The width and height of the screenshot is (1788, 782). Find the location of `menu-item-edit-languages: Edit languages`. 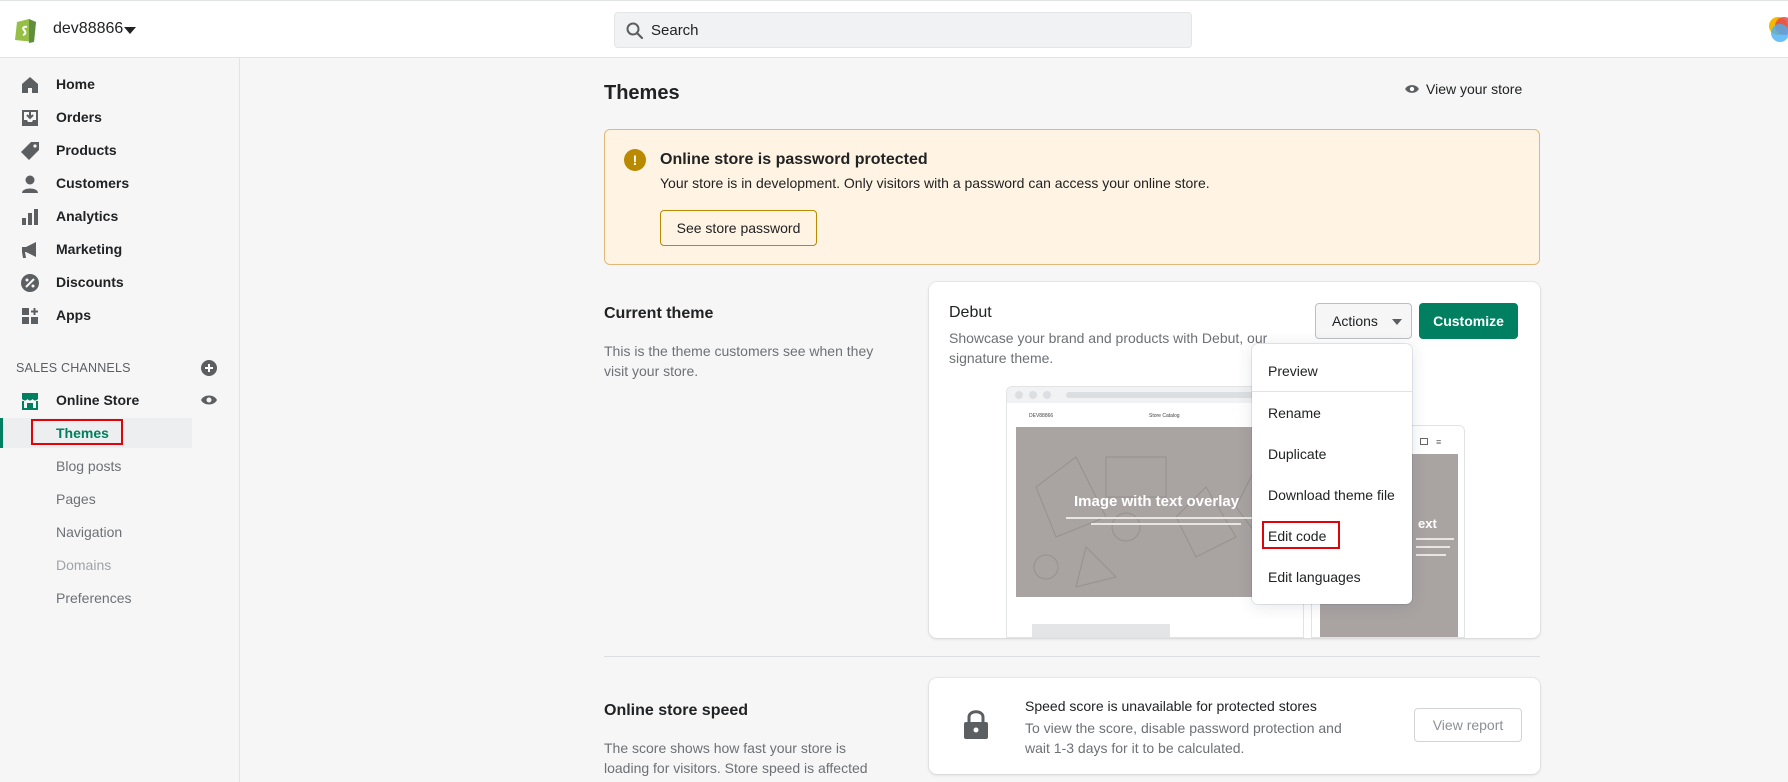

menu-item-edit-languages: Edit languages is located at coordinates (1314, 577).